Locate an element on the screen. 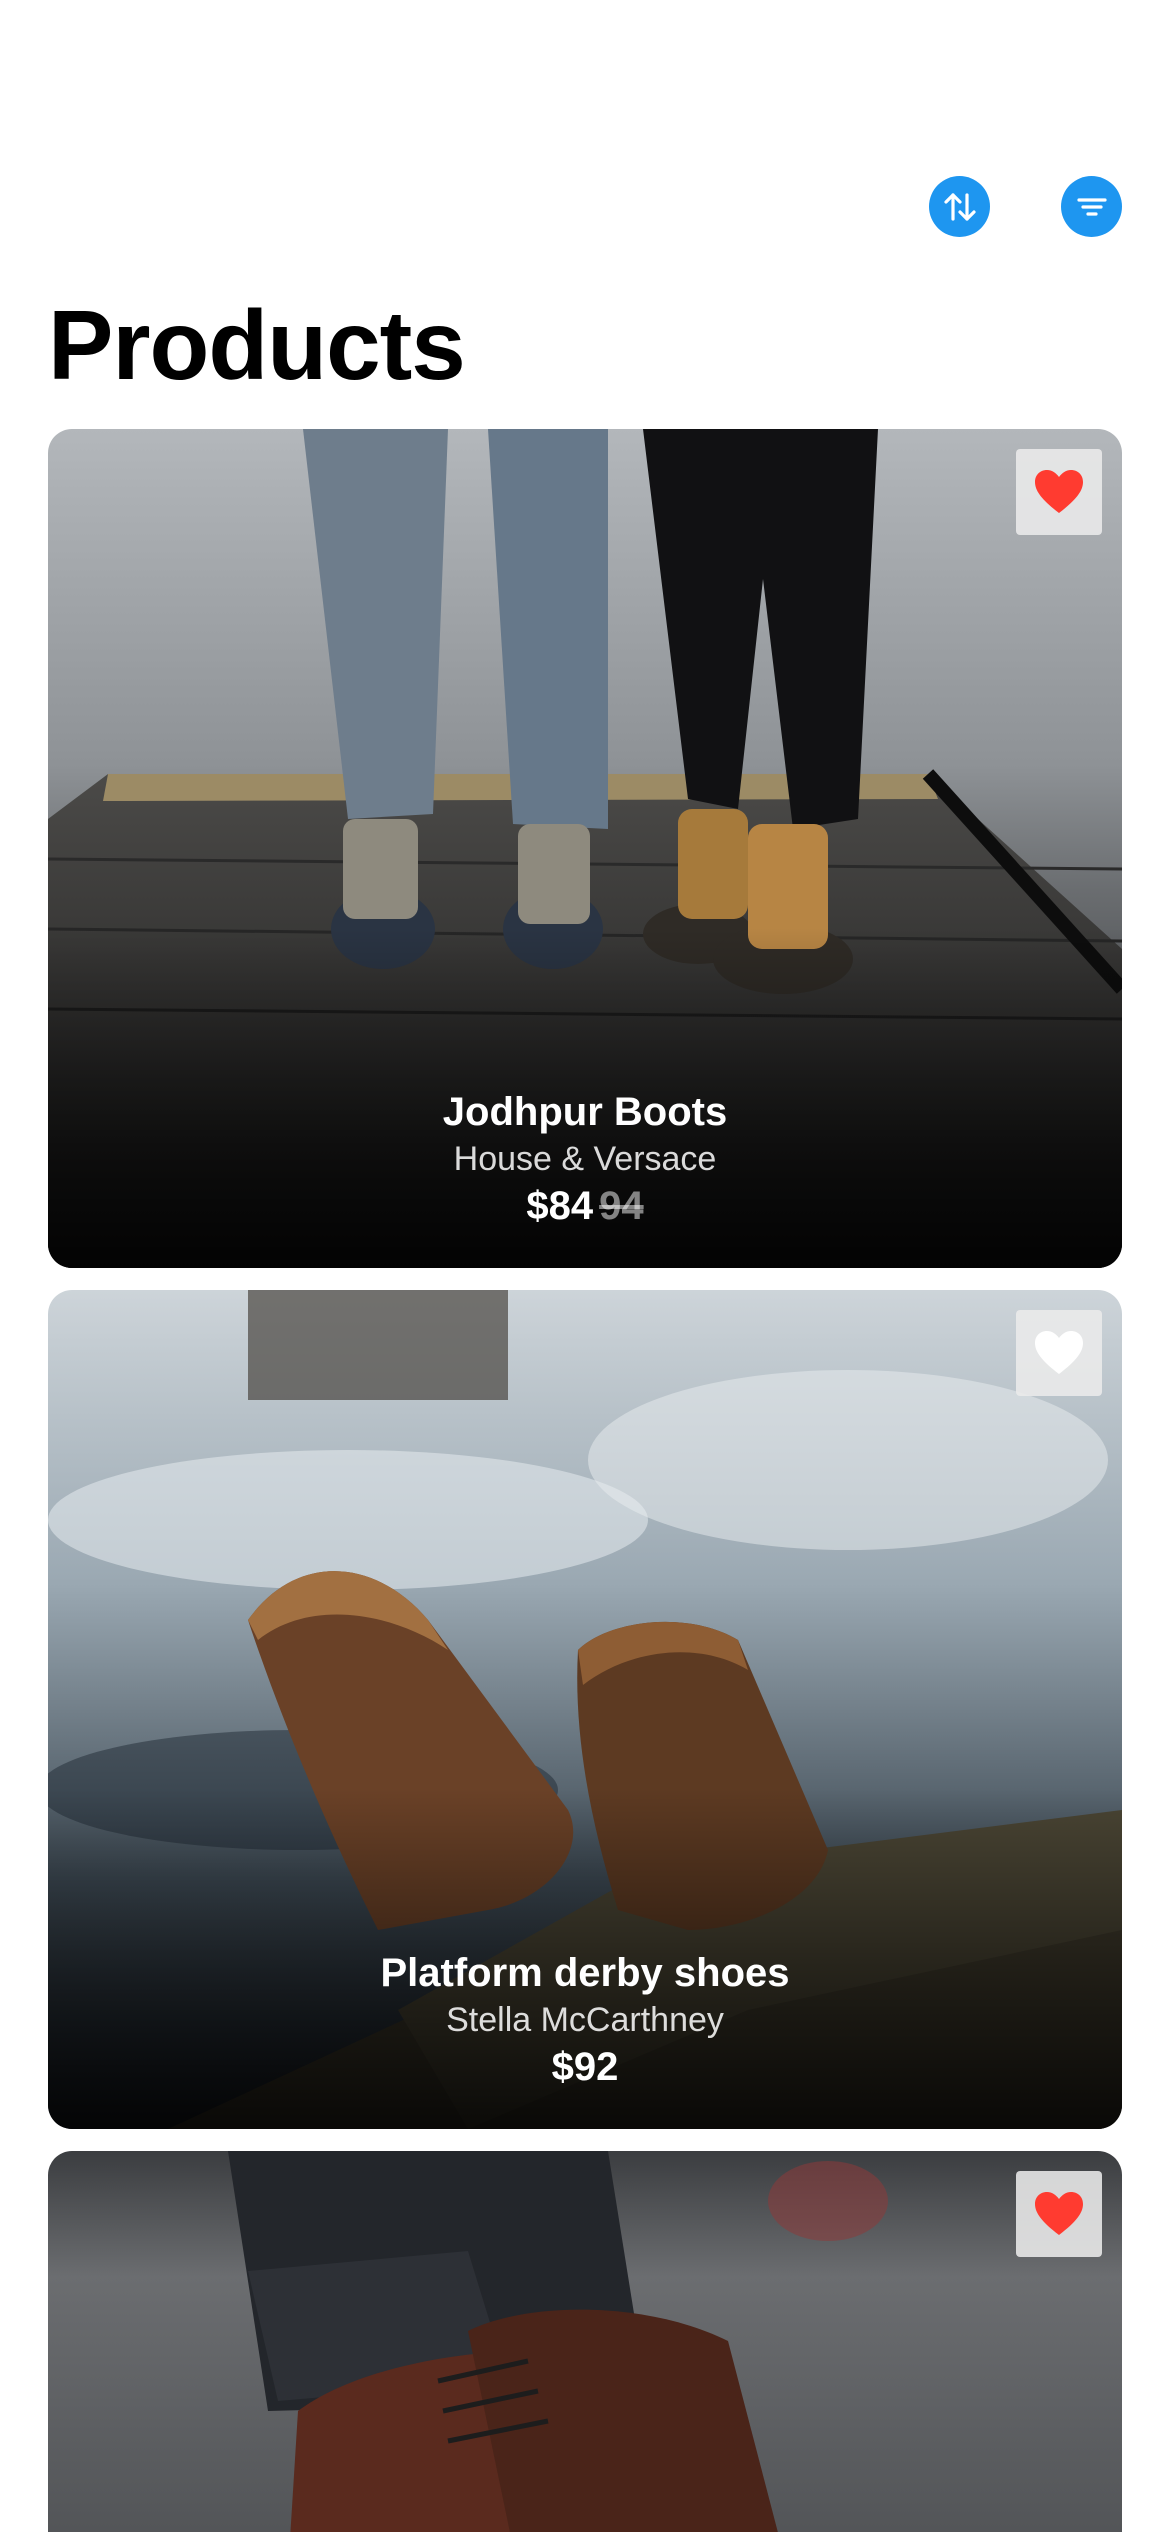 The height and width of the screenshot is (2532, 1170). product-name: Jodhpur Boots is located at coordinates (585, 1112).